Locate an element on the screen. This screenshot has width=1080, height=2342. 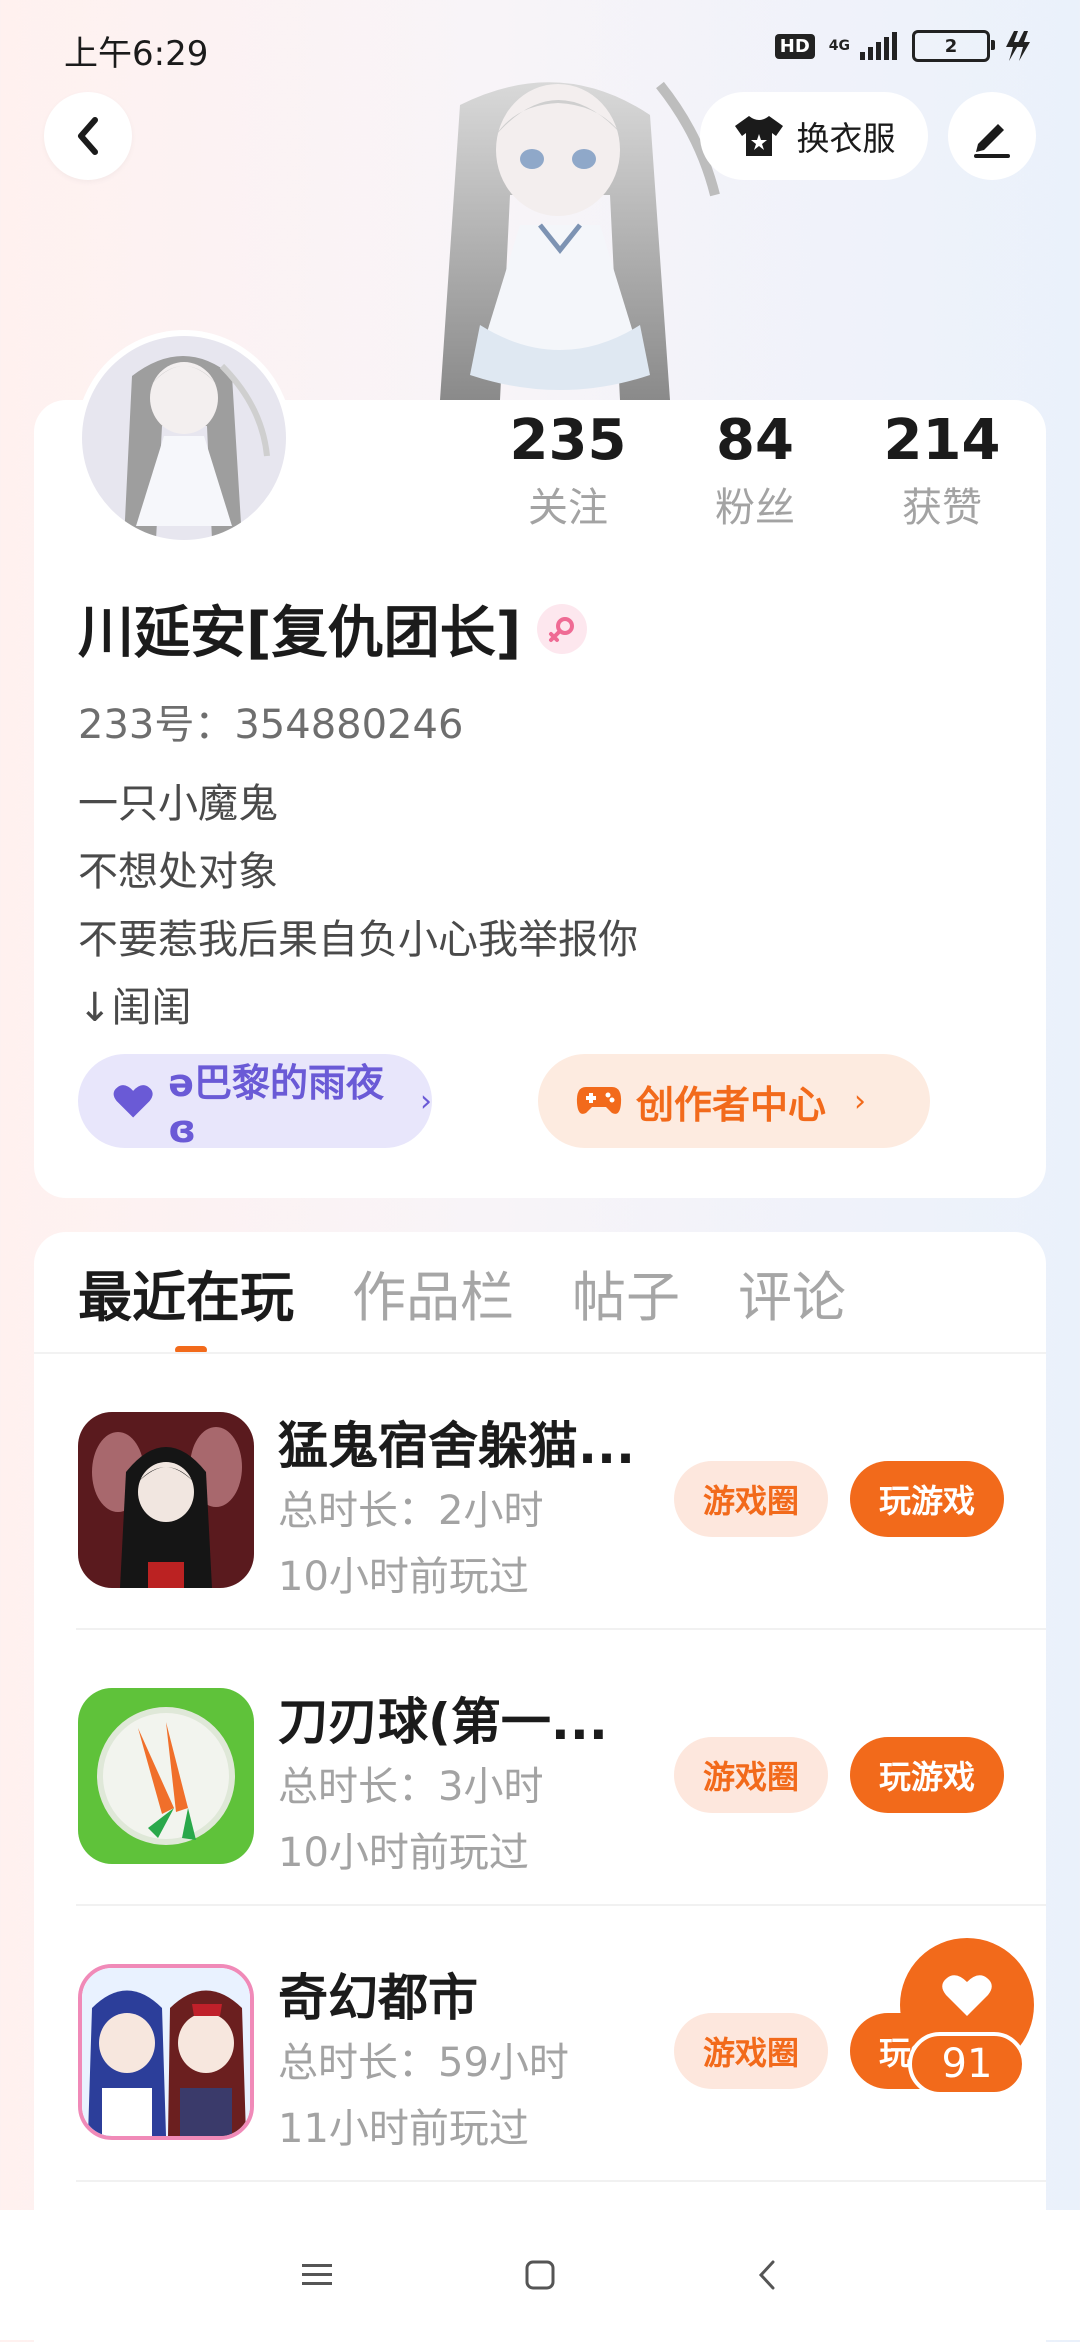
nickname: 川延安[复仇团长] is located at coordinates (300, 633).